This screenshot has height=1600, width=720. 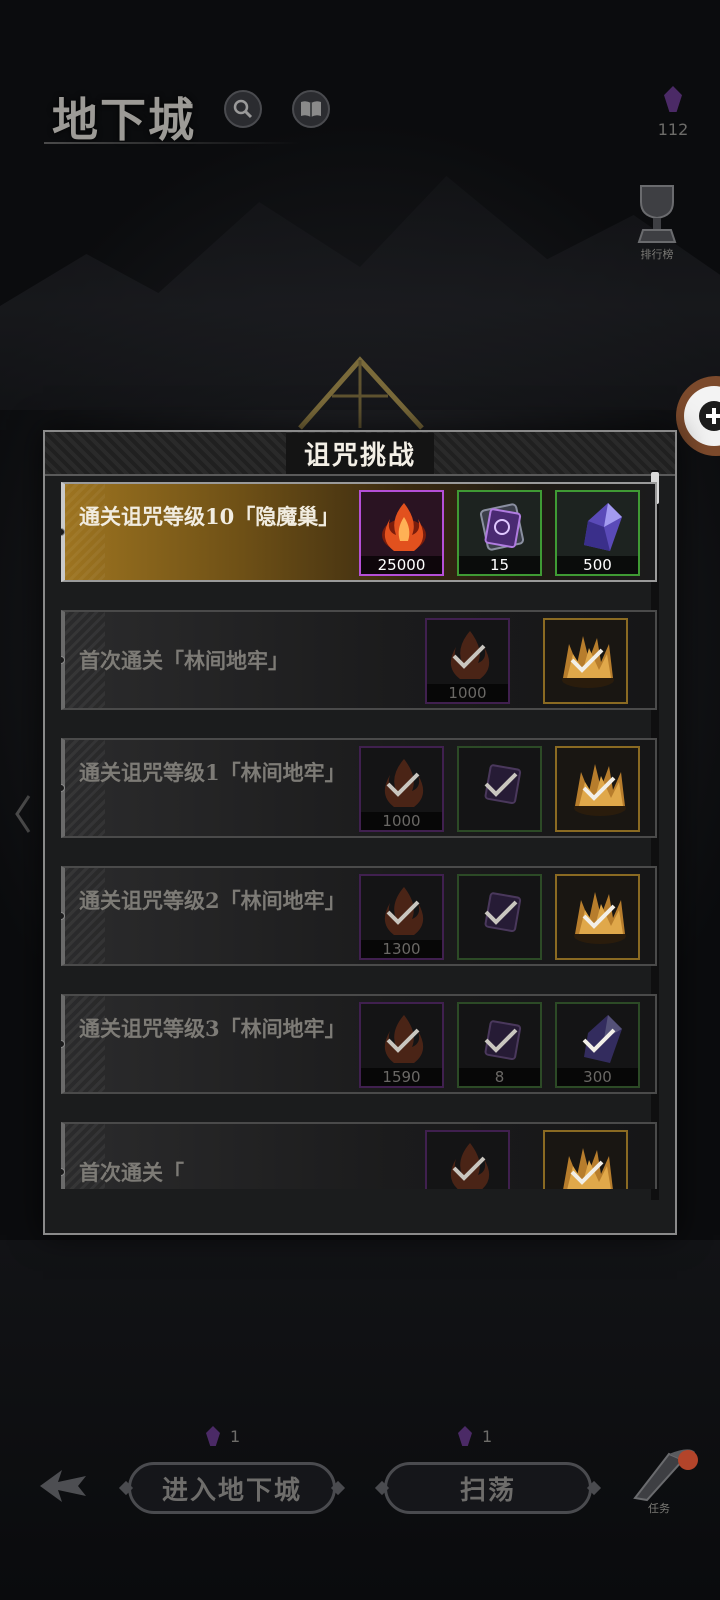 I want to click on previous-dungeon-arrow, so click(x=23, y=814).